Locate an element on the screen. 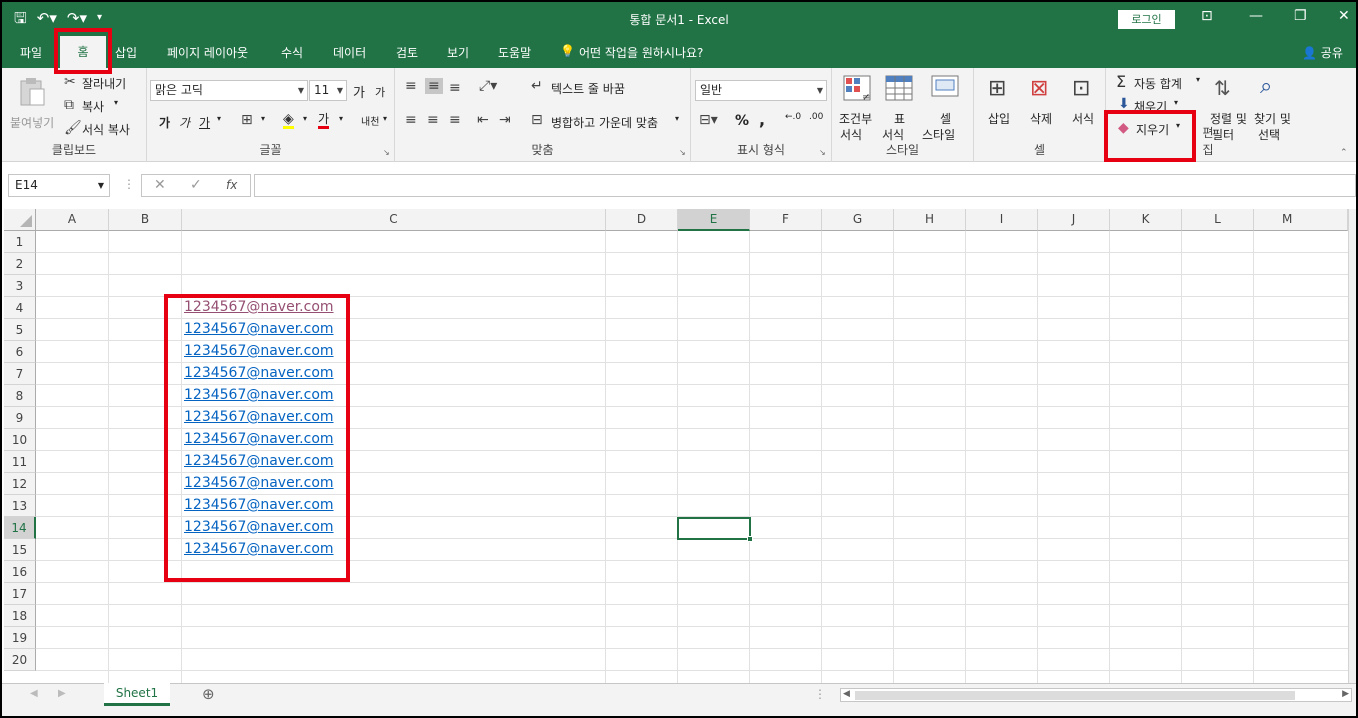 The width and height of the screenshot is (1358, 718). delete-cells-button: 삭제 is located at coordinates (1041, 118).